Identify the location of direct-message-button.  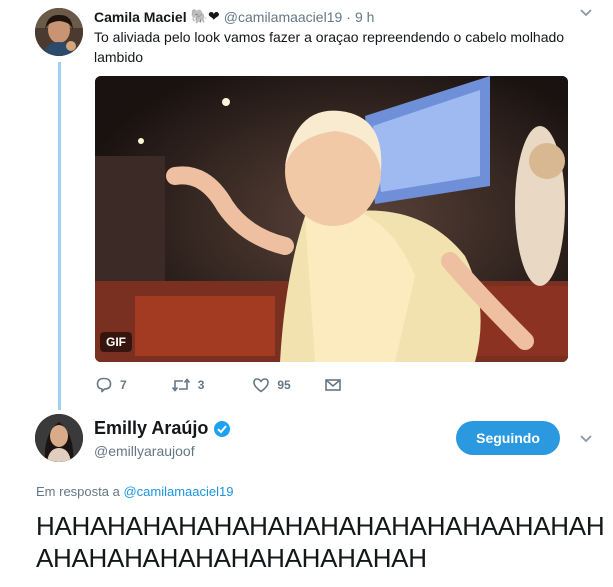
(333, 385).